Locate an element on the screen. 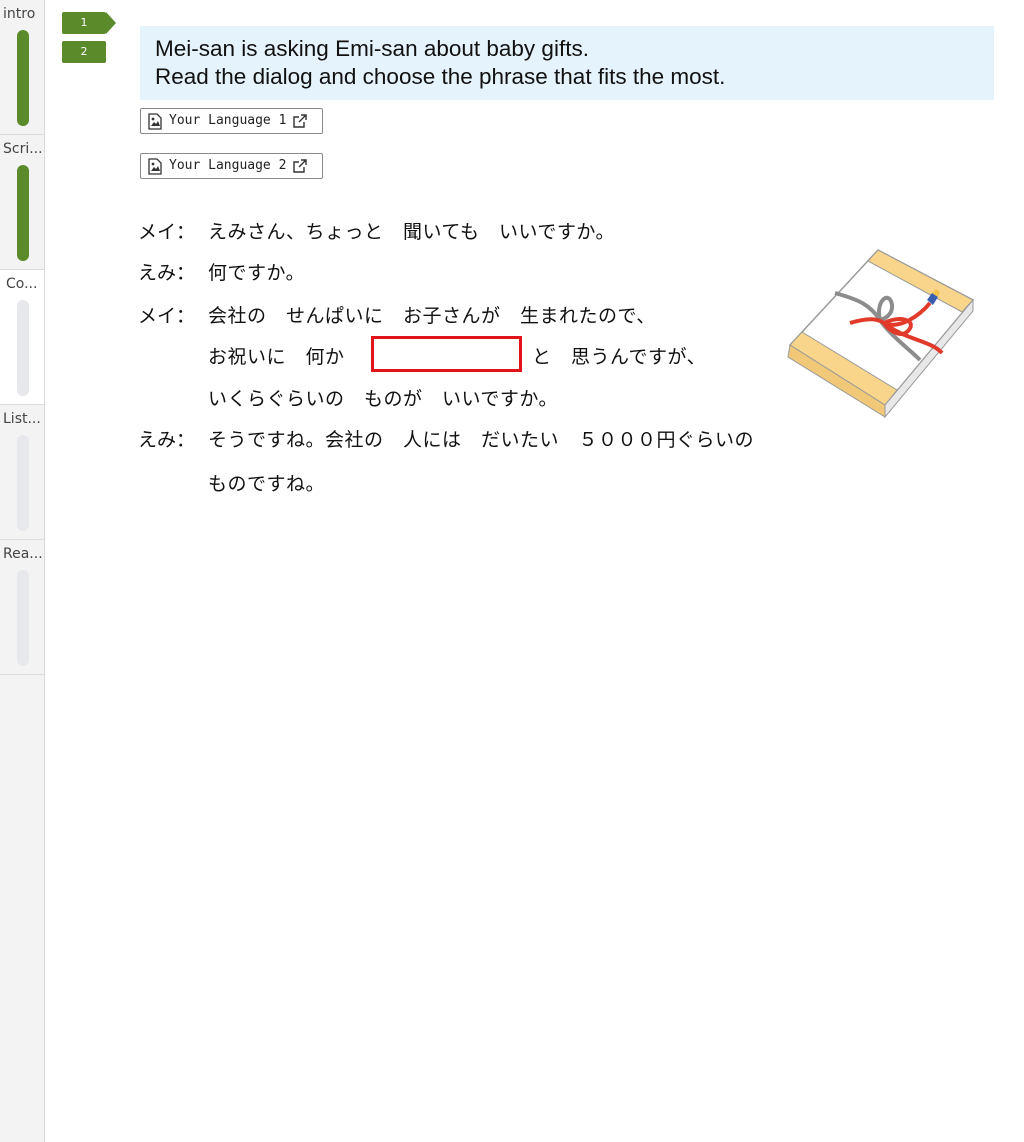 The image size is (1024, 1142). answer-blank-box is located at coordinates (446, 354).